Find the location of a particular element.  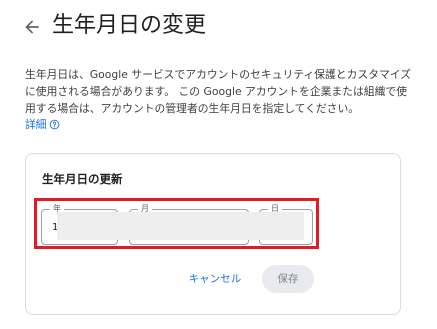

learn-more-label: 詳細 is located at coordinates (36, 124).